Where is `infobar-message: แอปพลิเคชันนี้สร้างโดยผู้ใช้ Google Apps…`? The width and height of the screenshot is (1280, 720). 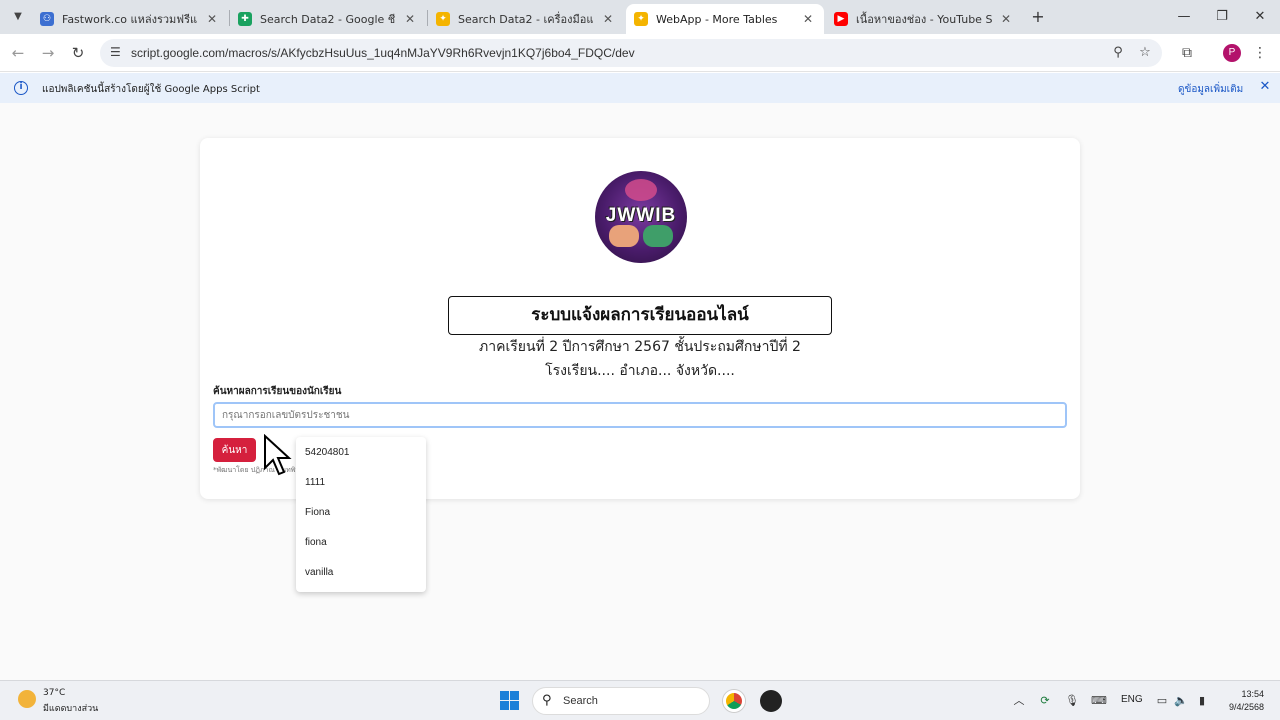
infobar-message: แอปพลิเคชันนี้สร้างโดยผู้ใช้ Google Apps… is located at coordinates (151, 89).